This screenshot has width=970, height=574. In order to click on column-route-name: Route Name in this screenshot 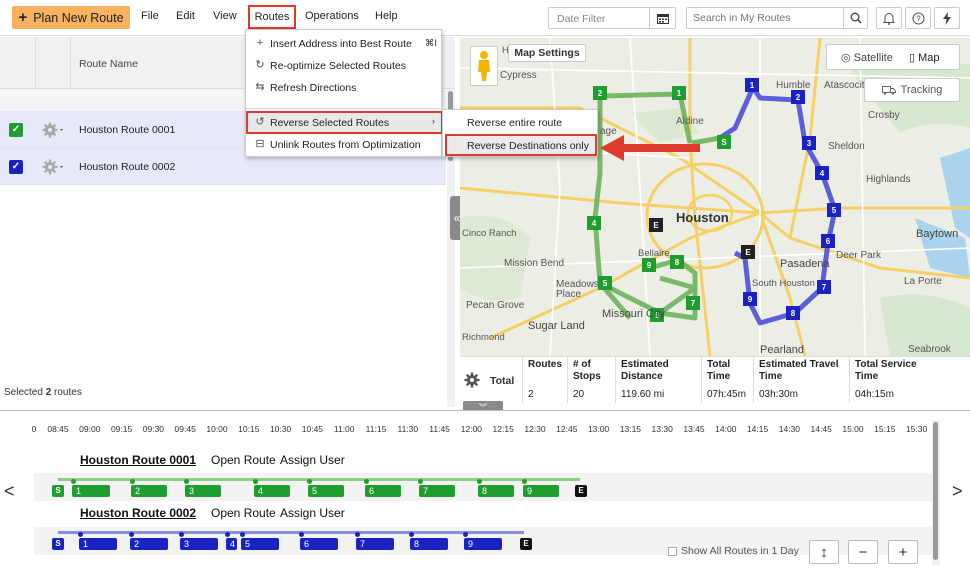, I will do `click(108, 64)`.